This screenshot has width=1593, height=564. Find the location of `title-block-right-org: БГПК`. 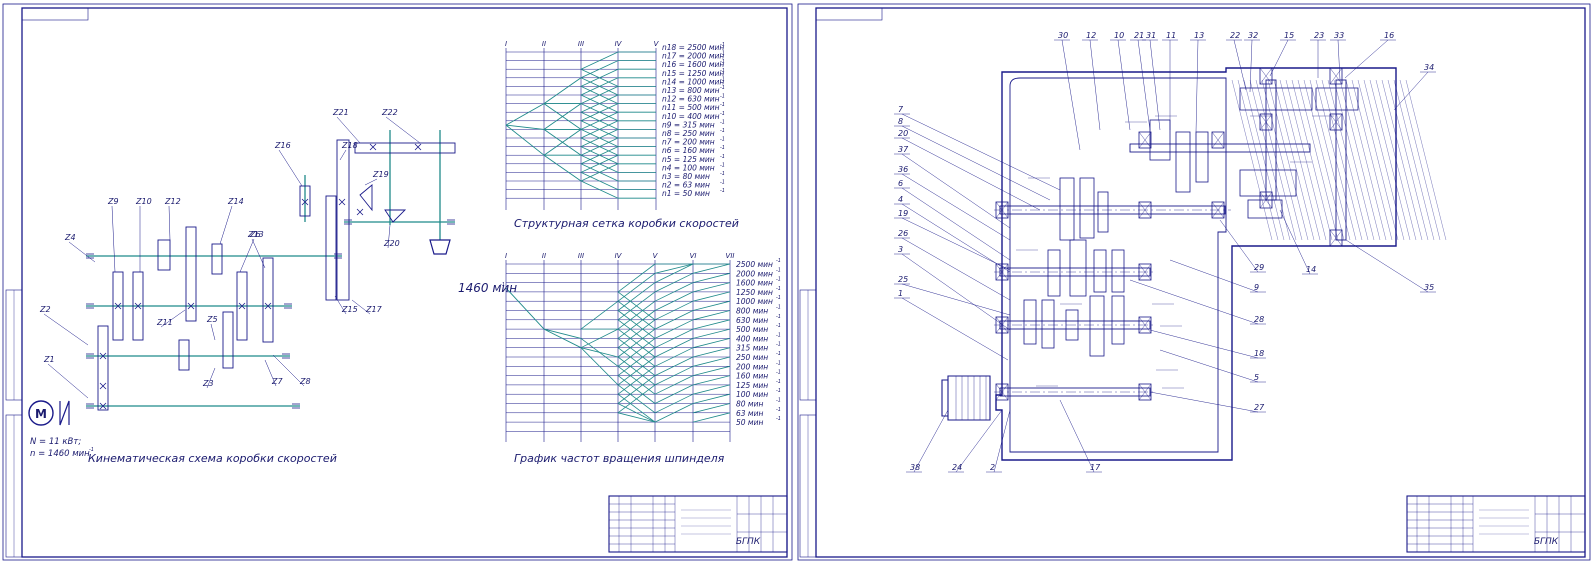

title-block-right-org: БГПК is located at coordinates (1546, 542).